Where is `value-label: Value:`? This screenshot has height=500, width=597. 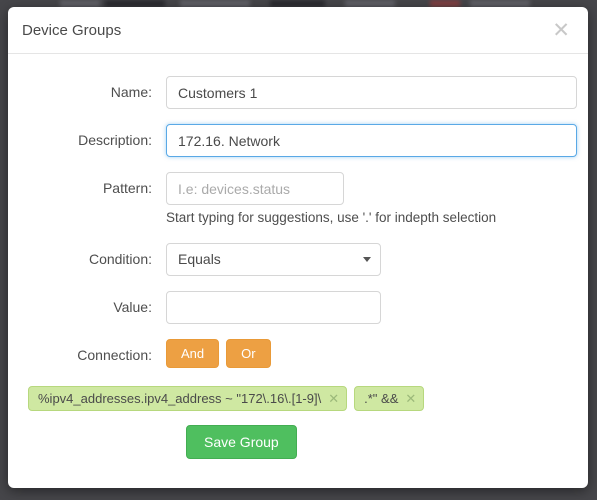
value-label: Value: is located at coordinates (132, 307).